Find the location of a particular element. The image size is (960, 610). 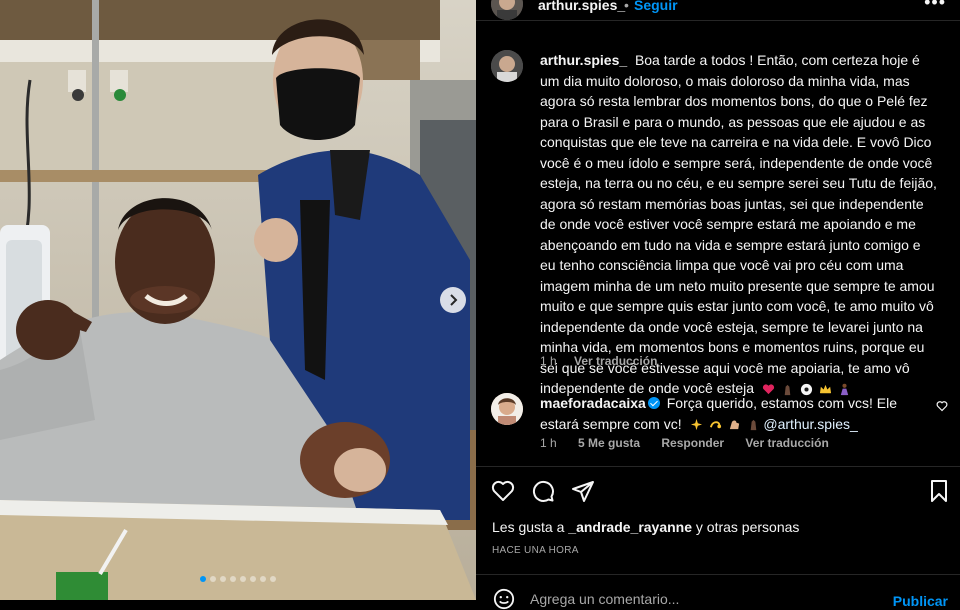

like-comment-heart-icon is located at coordinates (942, 406).